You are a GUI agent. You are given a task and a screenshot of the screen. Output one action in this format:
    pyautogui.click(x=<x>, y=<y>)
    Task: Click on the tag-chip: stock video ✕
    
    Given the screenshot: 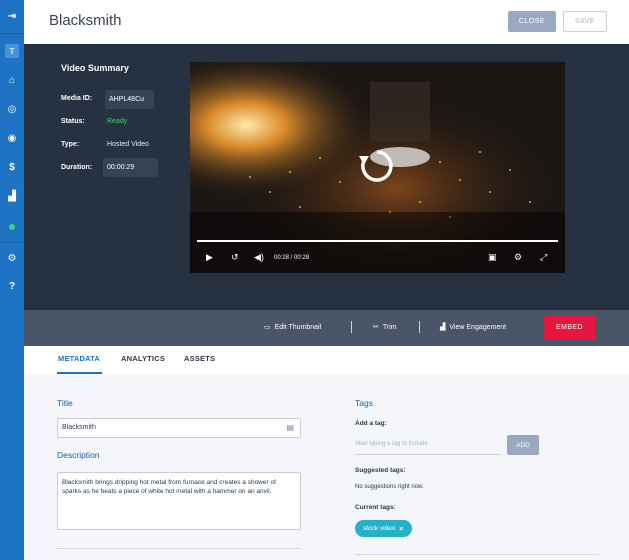 What is the action you would take?
    pyautogui.click(x=383, y=528)
    